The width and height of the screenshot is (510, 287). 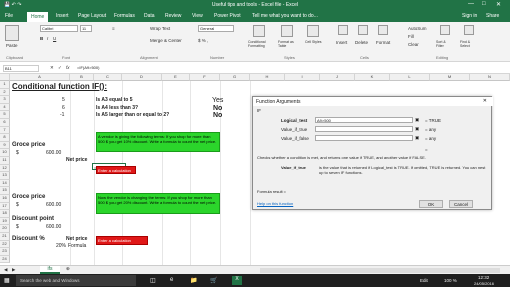 I want to click on paste-button: Paste, so click(x=12, y=45).